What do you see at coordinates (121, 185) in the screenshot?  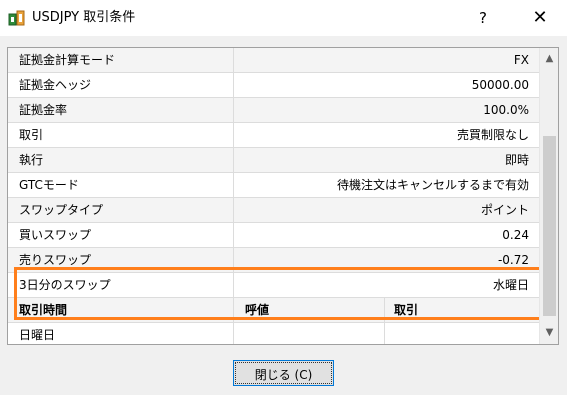 I see `property-name: GTCモード` at bounding box center [121, 185].